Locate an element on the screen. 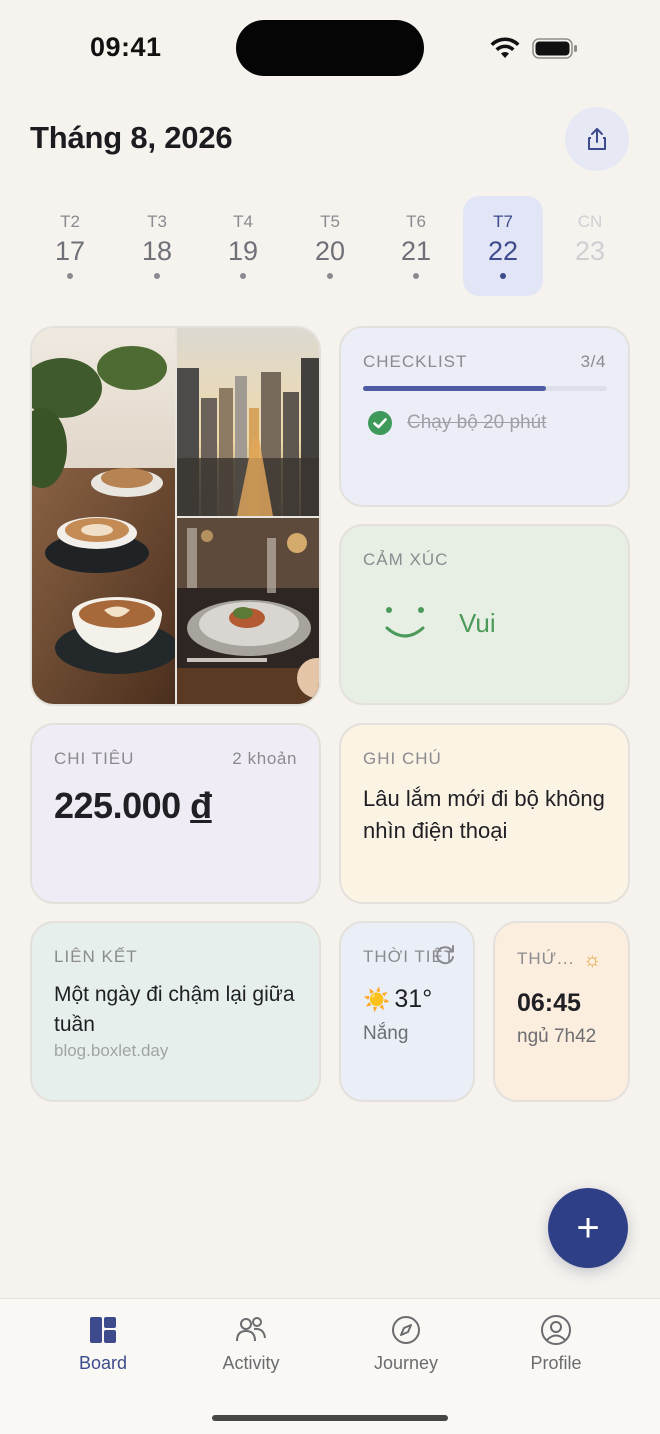 This screenshot has width=660, height=1434. mood-card: CẢM XÚC Vui is located at coordinates (484, 614).